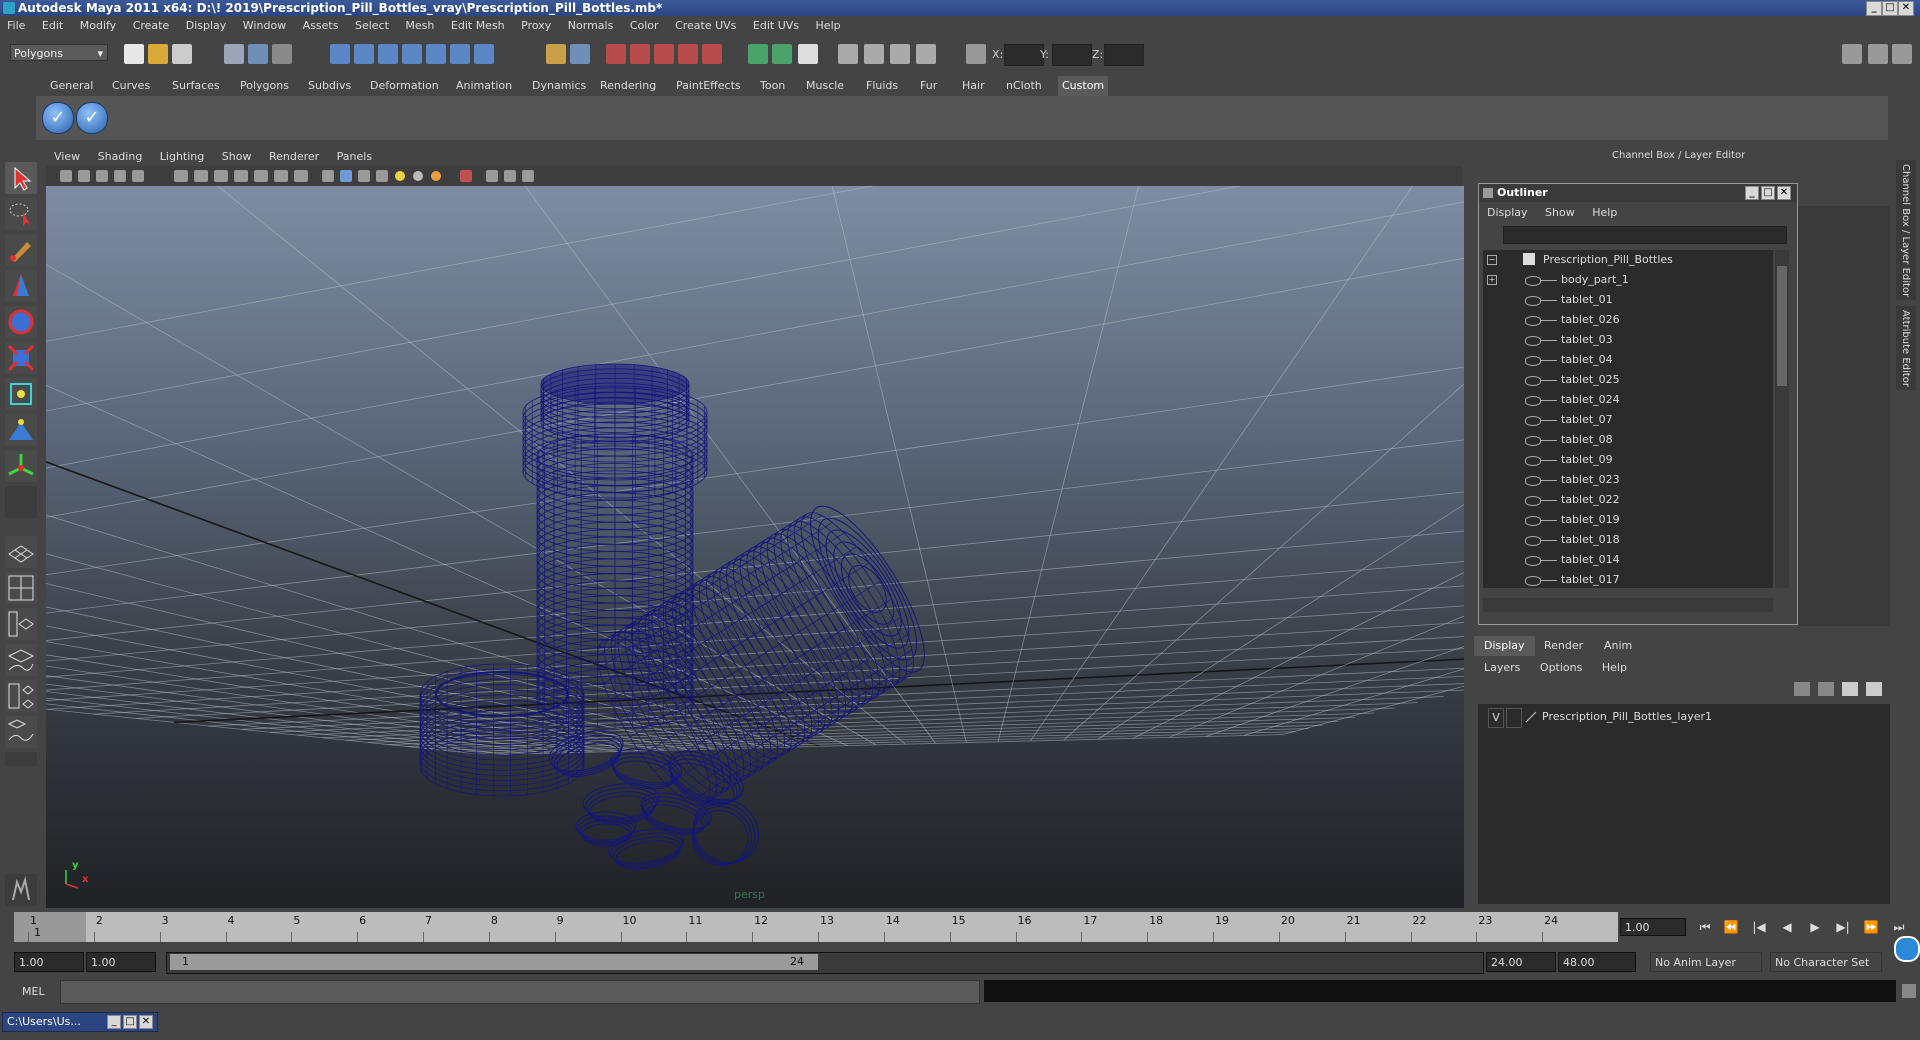  What do you see at coordinates (264, 86) in the screenshot?
I see `shelf-tab-polygons: Polygons` at bounding box center [264, 86].